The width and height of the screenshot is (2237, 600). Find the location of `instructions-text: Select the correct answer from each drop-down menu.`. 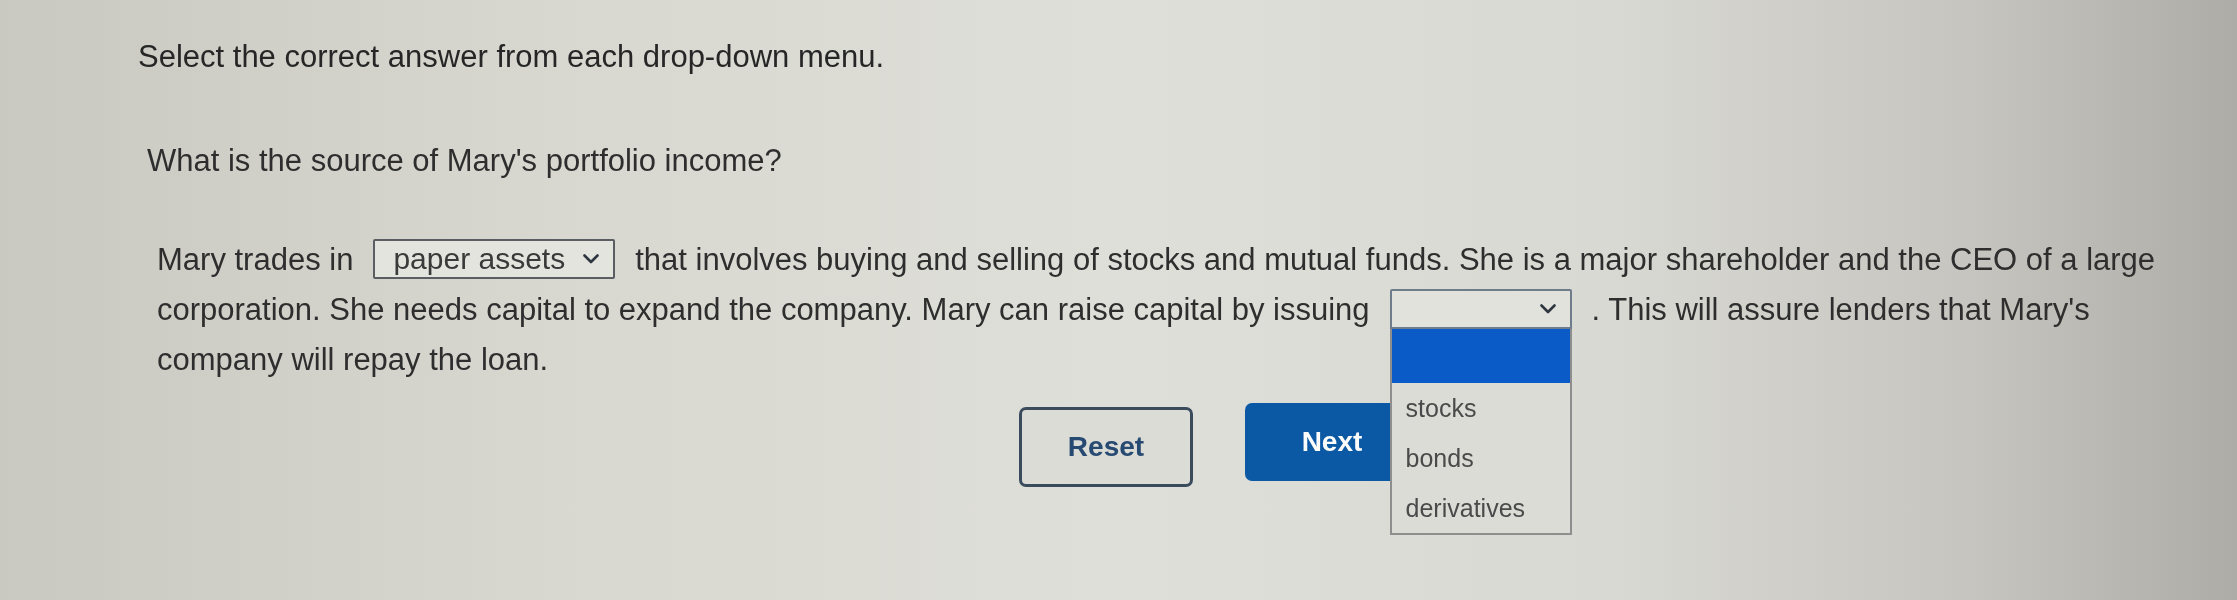

instructions-text: Select the correct answer from each drop-down menu. is located at coordinates (511, 56).